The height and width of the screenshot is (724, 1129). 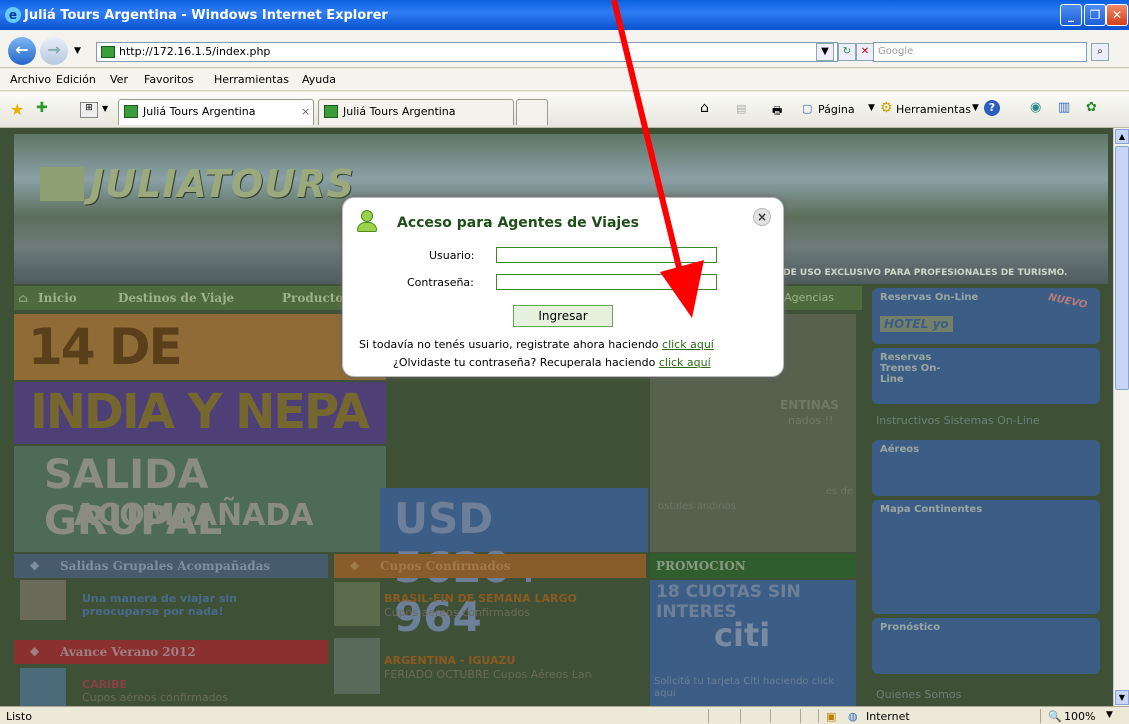 I want to click on usuario-label: Usuario:, so click(x=452, y=255).